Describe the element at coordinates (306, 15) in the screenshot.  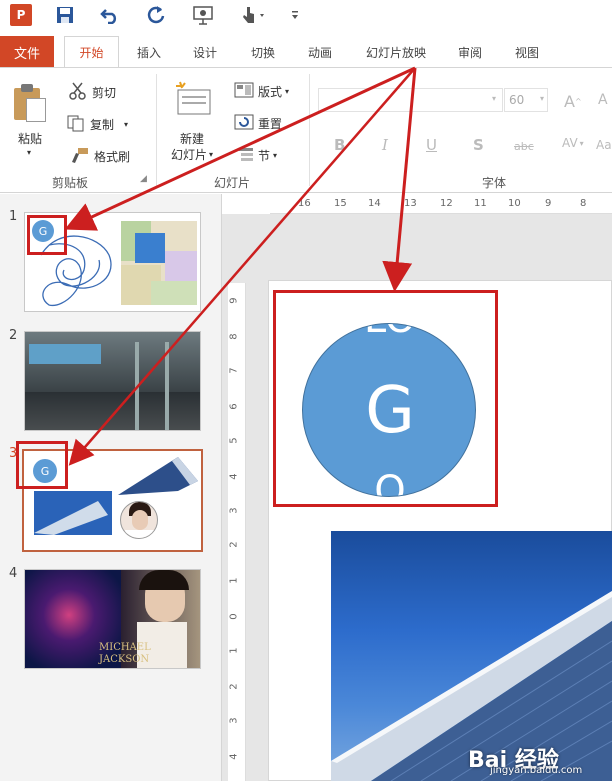
I see `quick-access-toolbar: P` at that location.